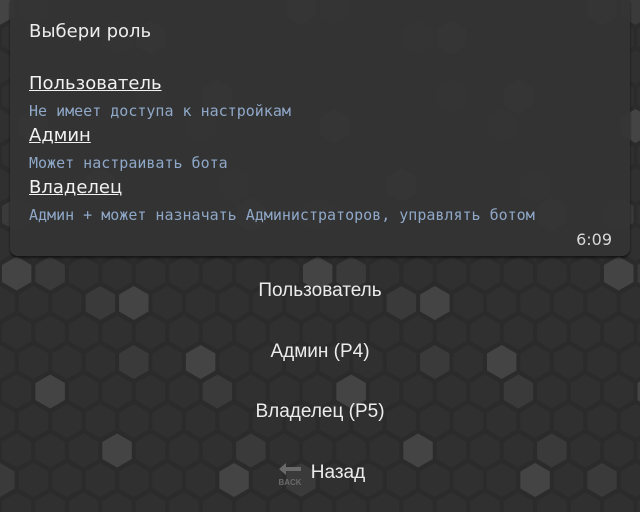  What do you see at coordinates (320, 352) in the screenshot?
I see `keyboard-button-admin: Админ (P4)` at bounding box center [320, 352].